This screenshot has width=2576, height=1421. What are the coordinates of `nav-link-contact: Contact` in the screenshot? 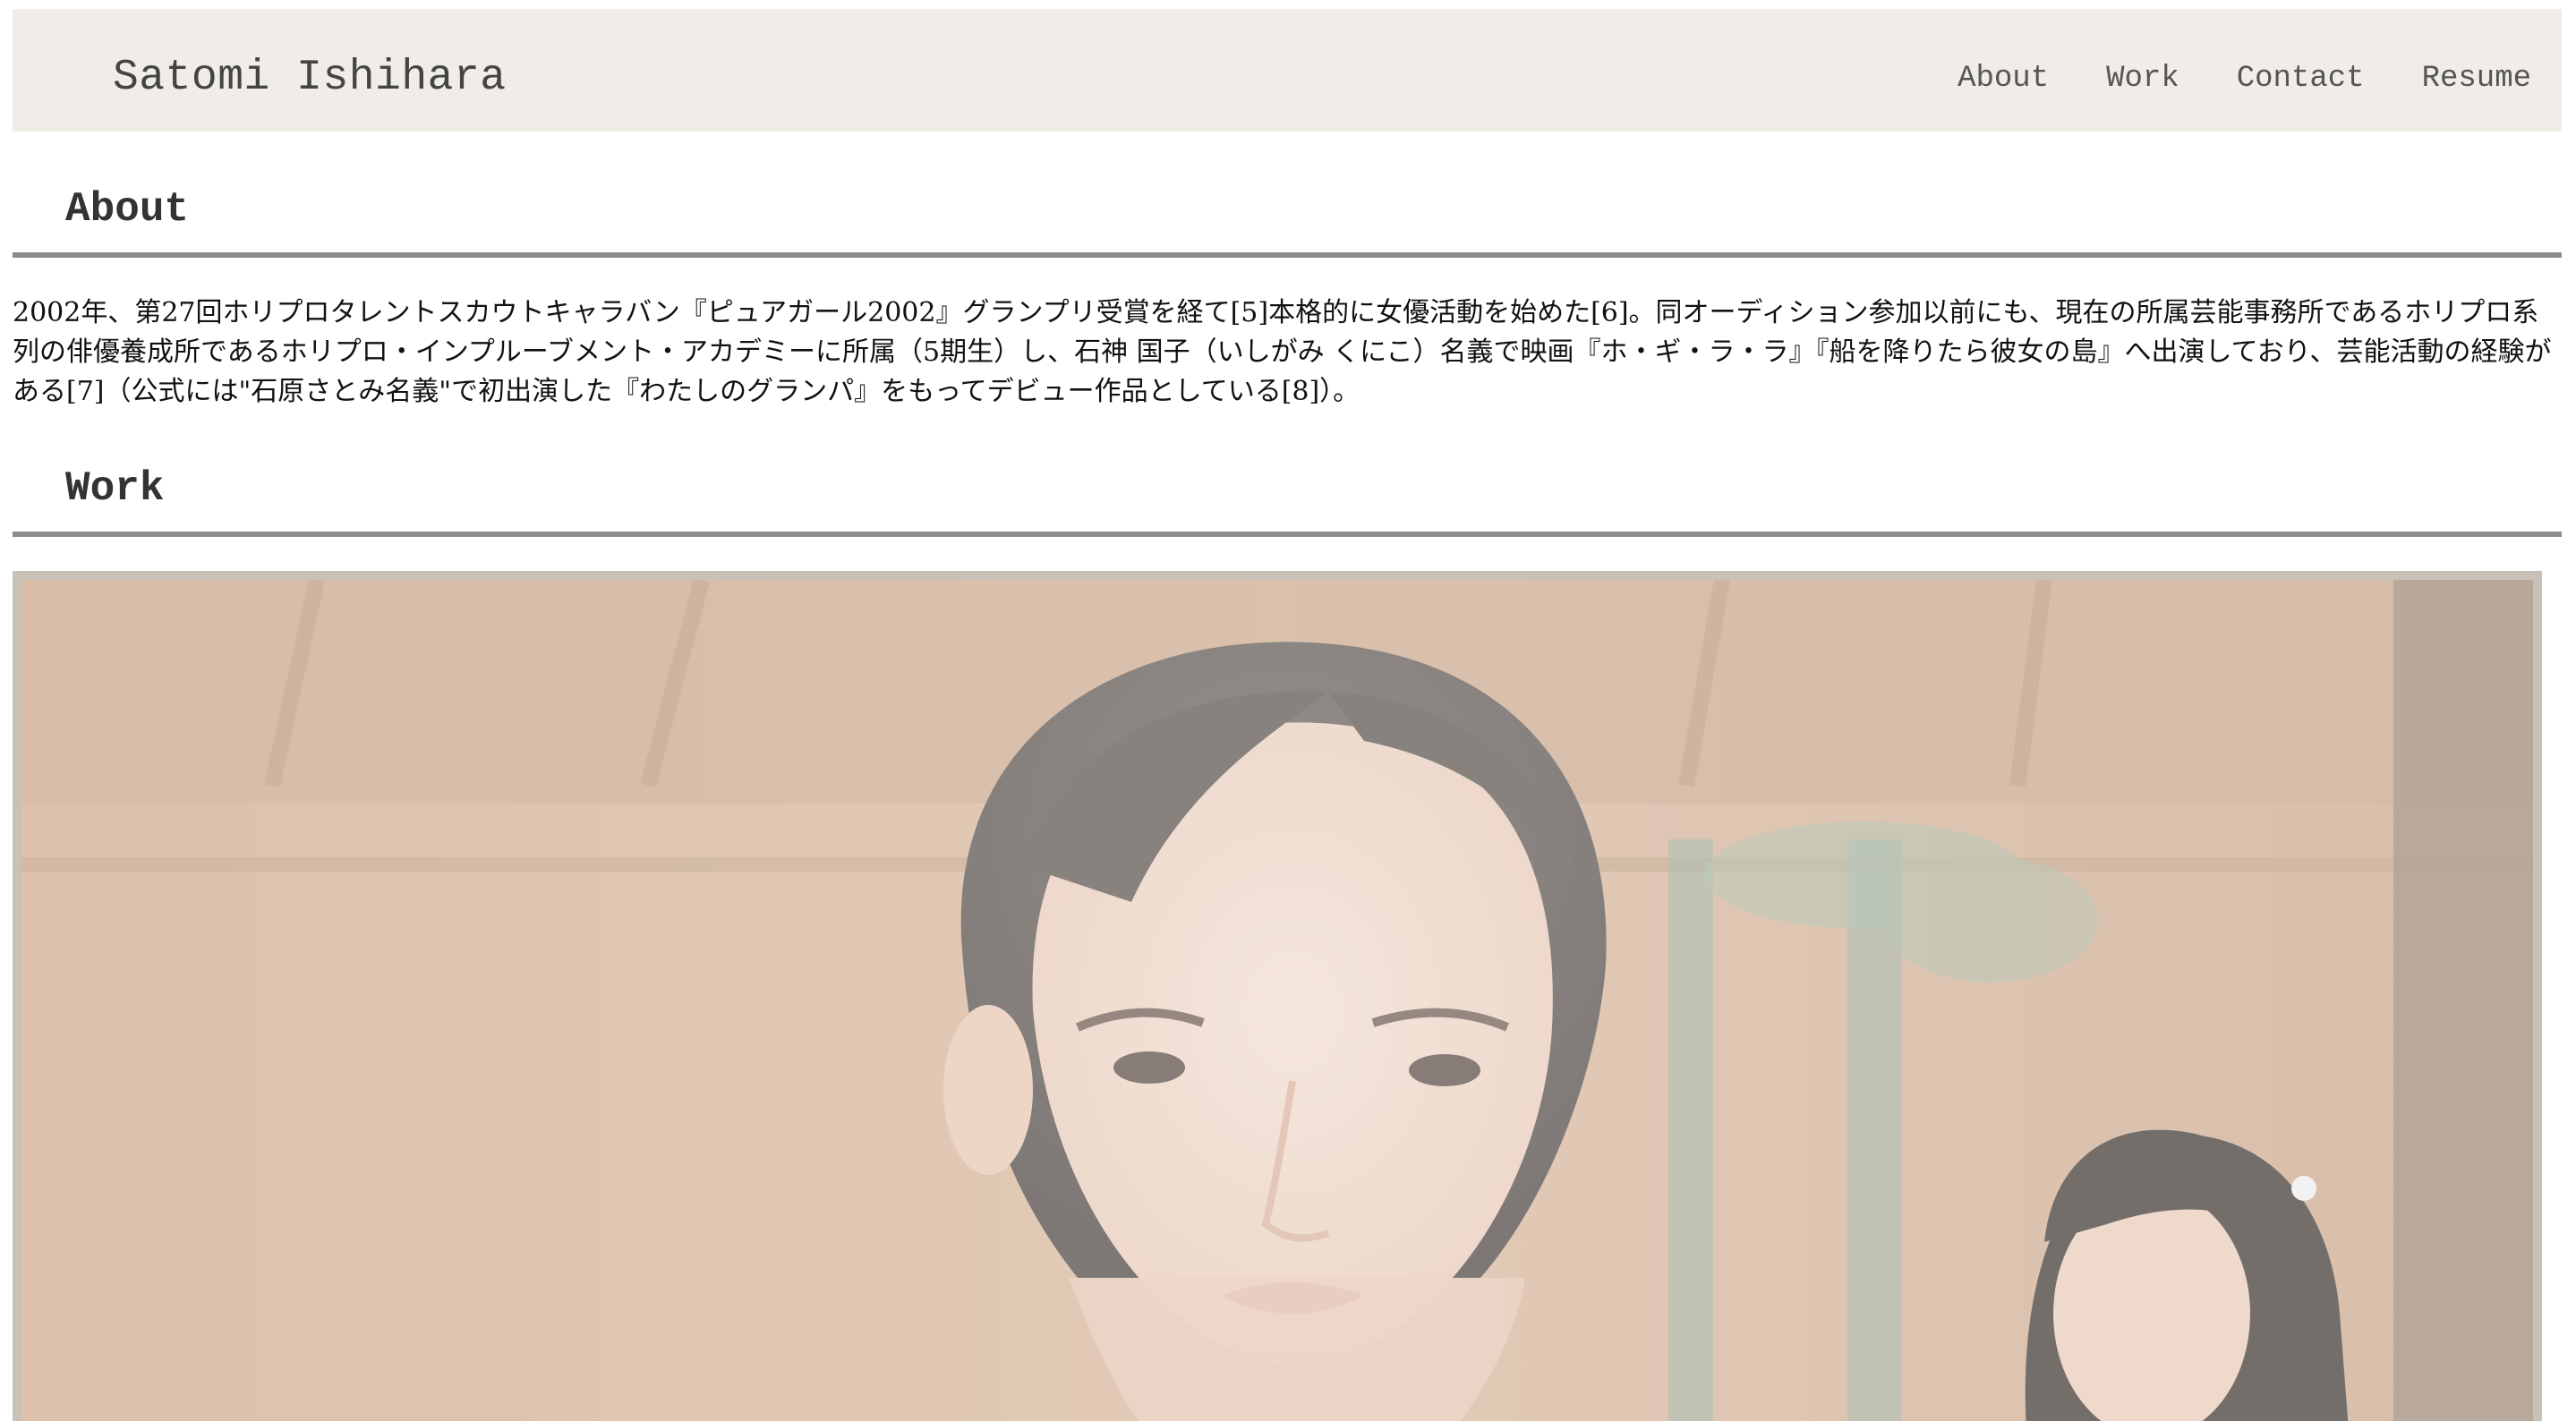 It's located at (2301, 78).